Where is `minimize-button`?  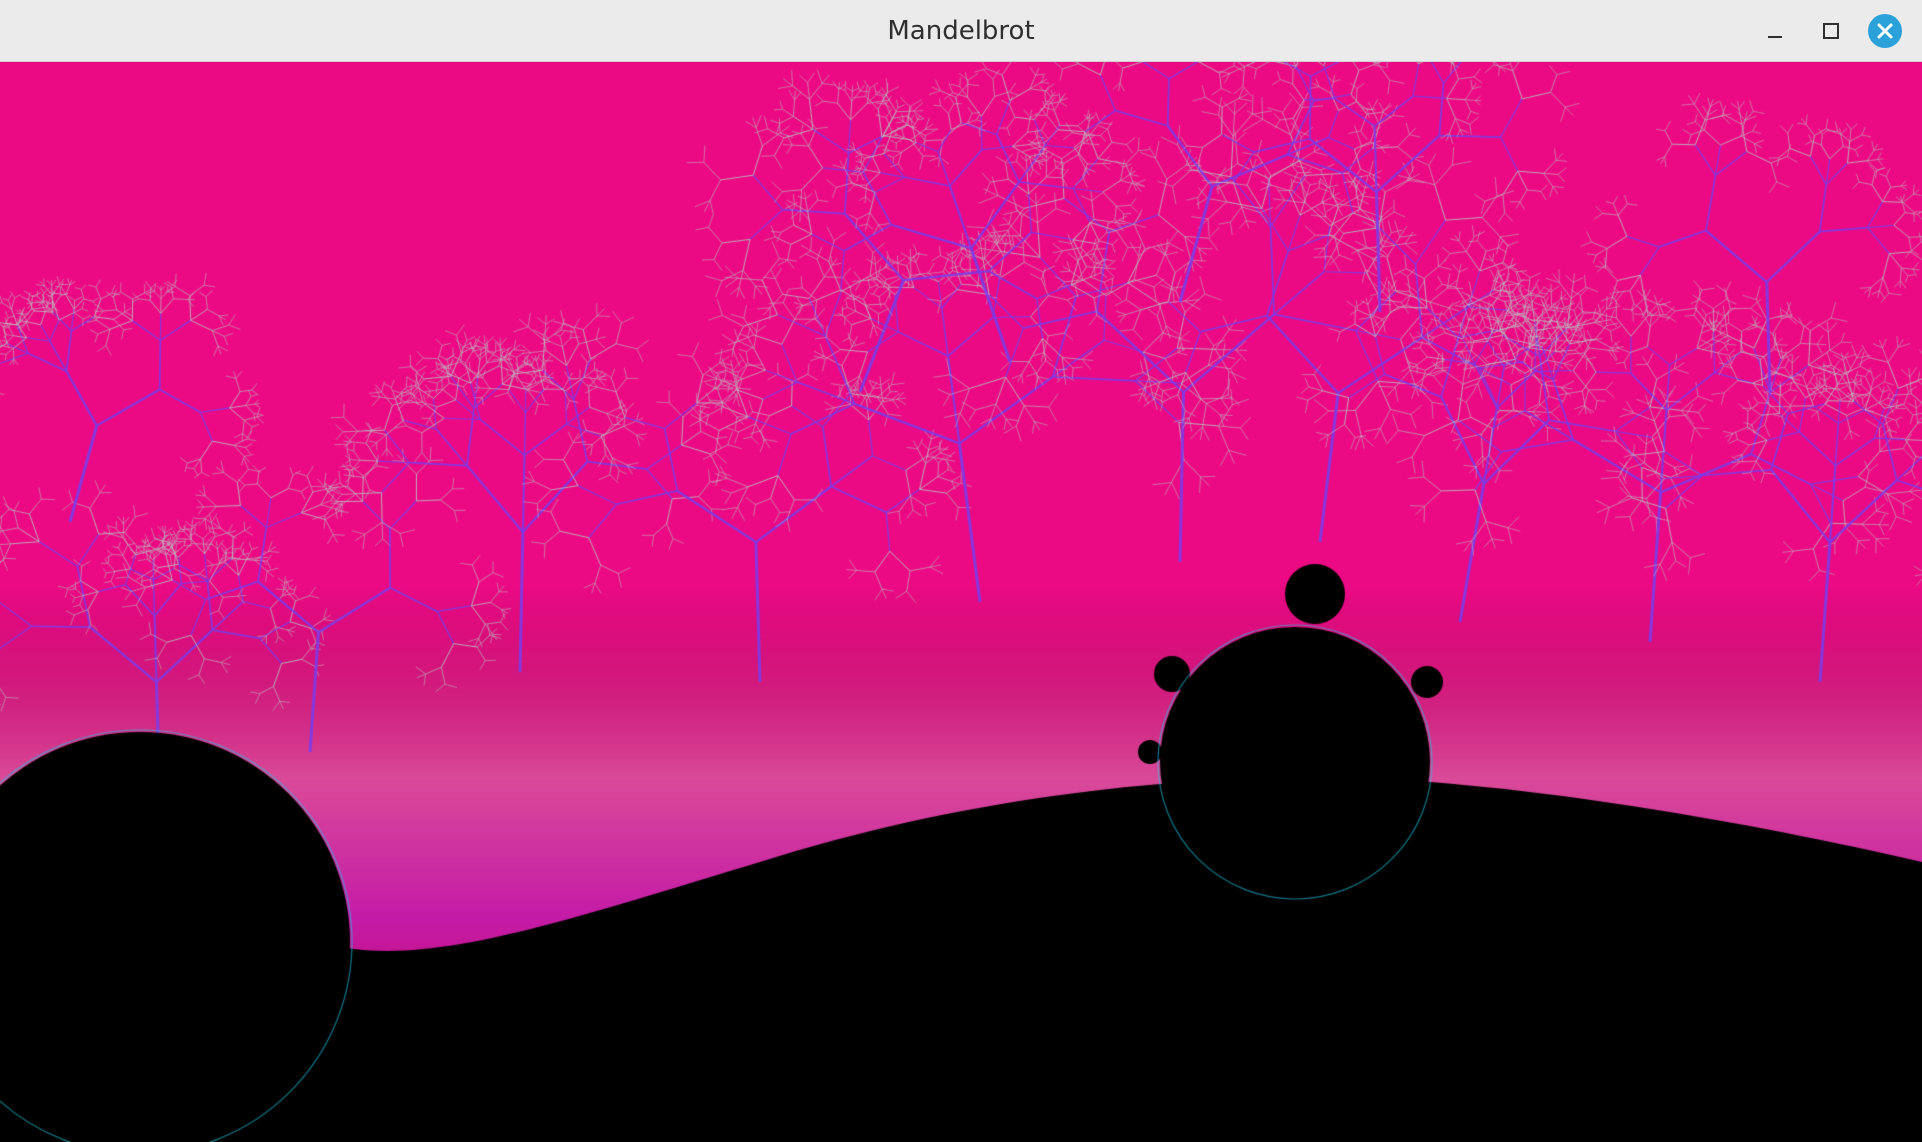
minimize-button is located at coordinates (1775, 31).